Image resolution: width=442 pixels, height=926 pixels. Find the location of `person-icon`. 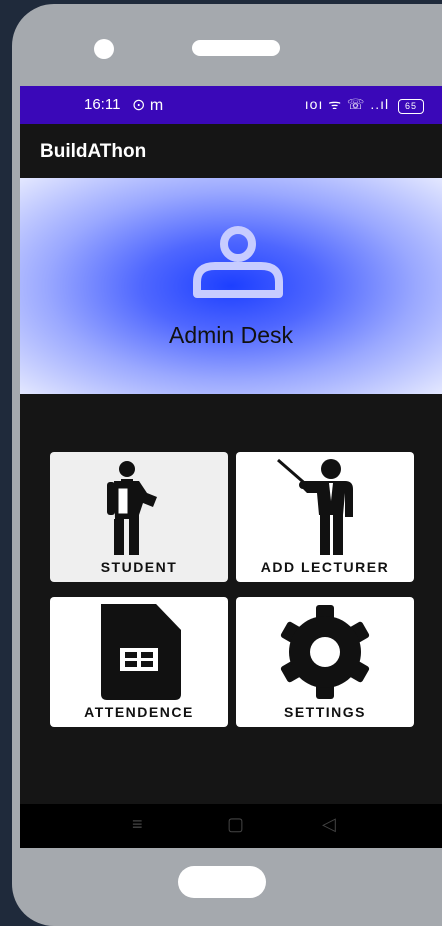

person-icon is located at coordinates (238, 262).